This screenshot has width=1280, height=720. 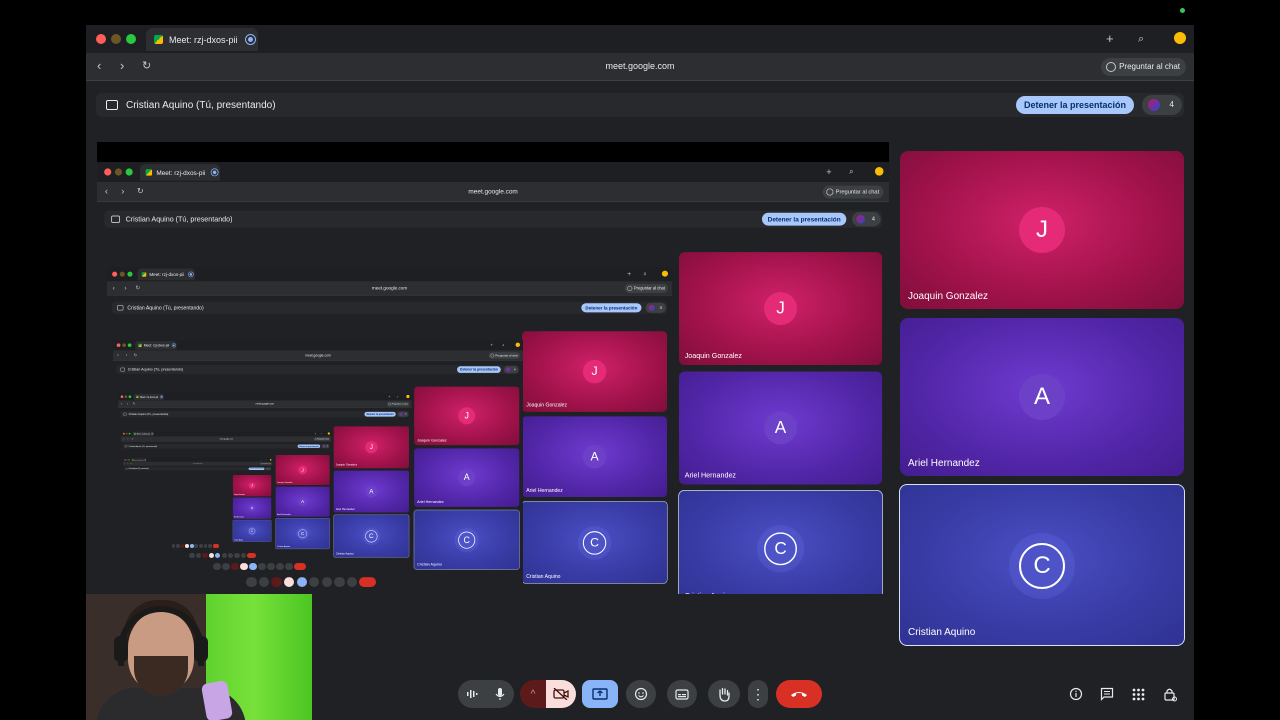 What do you see at coordinates (472, 694) in the screenshot?
I see `captions-icon` at bounding box center [472, 694].